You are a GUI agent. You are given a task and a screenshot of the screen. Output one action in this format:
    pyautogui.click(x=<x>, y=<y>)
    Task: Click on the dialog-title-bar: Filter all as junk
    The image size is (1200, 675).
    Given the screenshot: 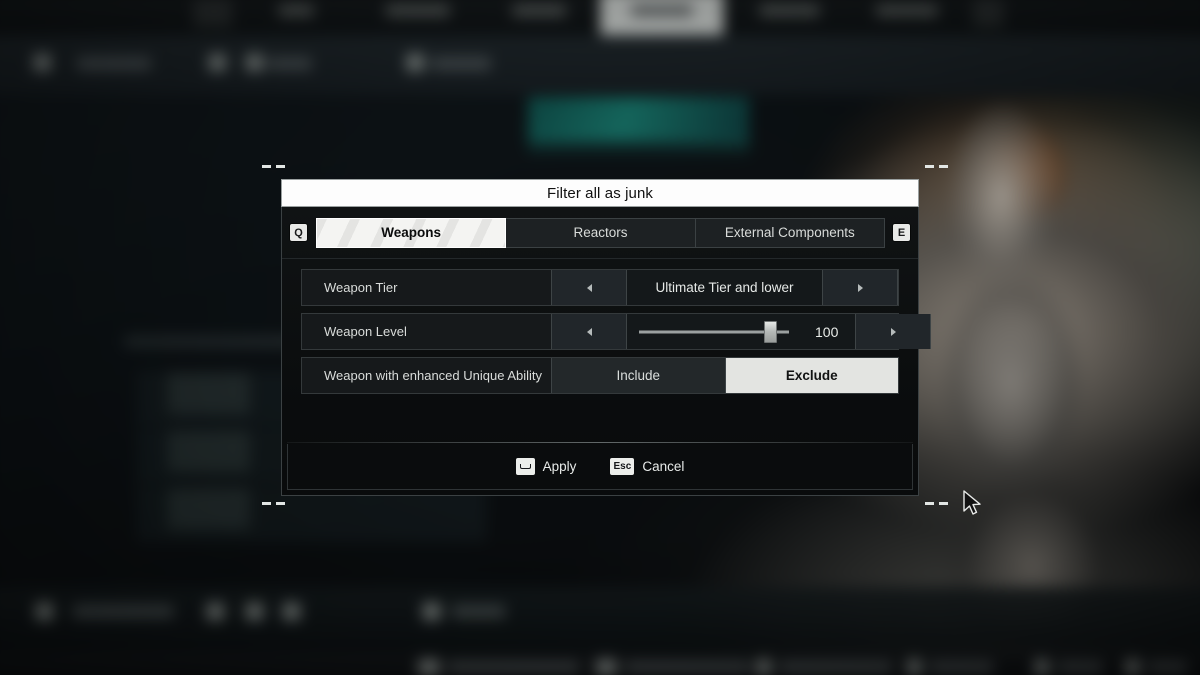 What is the action you would take?
    pyautogui.click(x=600, y=193)
    